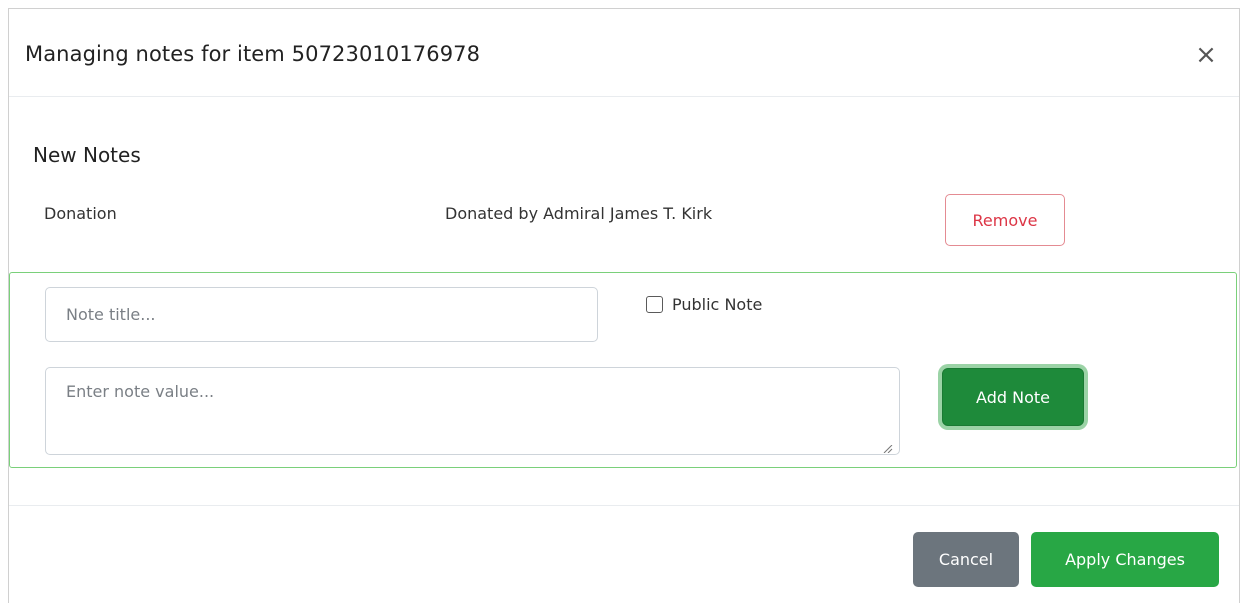 Image resolution: width=1248 pixels, height=603 pixels. Describe the element at coordinates (1125, 559) in the screenshot. I see `apply-changes-button: Apply Changes` at that location.